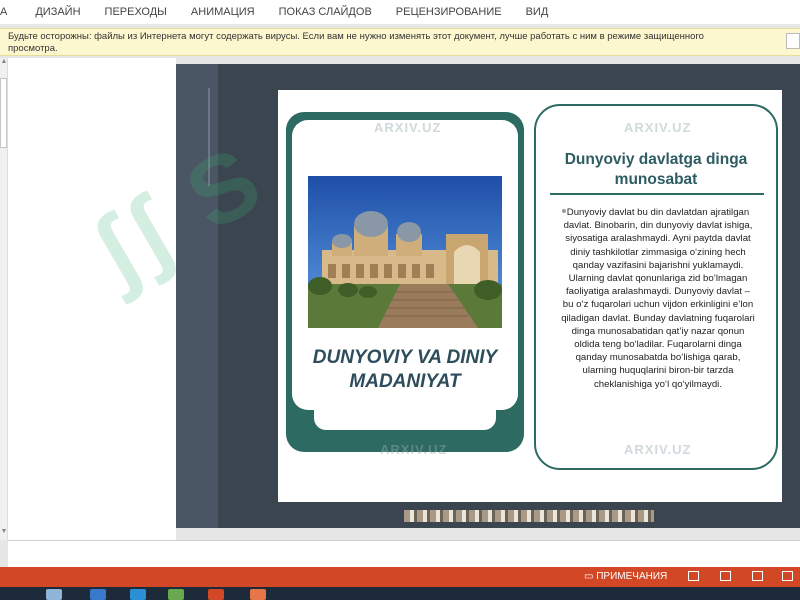 The image size is (800, 600). I want to click on notes-pane, so click(404, 553).